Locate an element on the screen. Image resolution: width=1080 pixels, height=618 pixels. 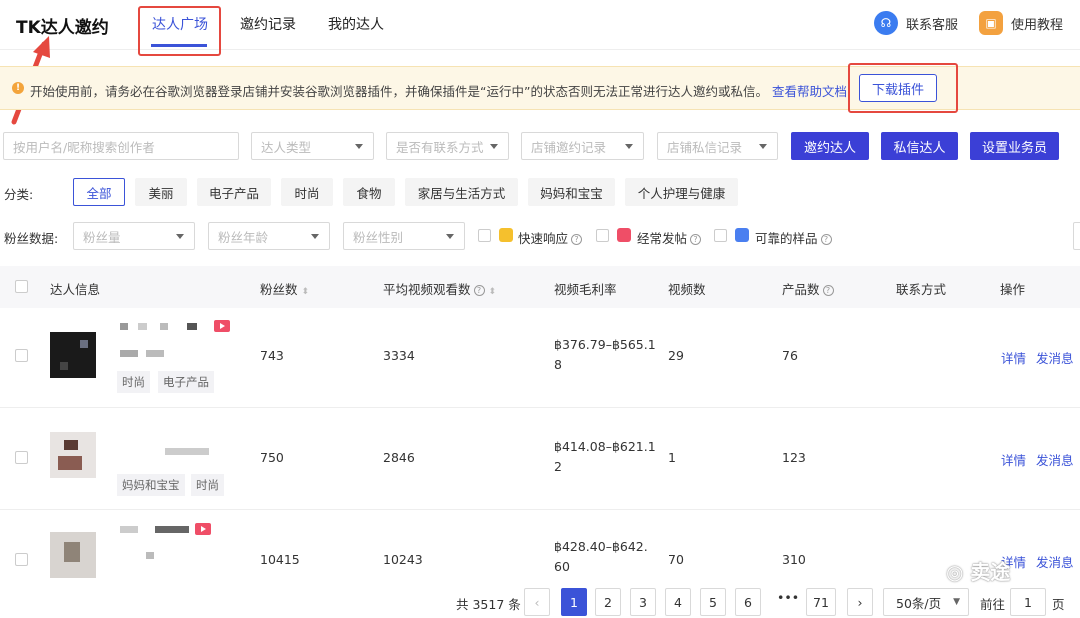
page-button-2: 2 is located at coordinates (608, 602).